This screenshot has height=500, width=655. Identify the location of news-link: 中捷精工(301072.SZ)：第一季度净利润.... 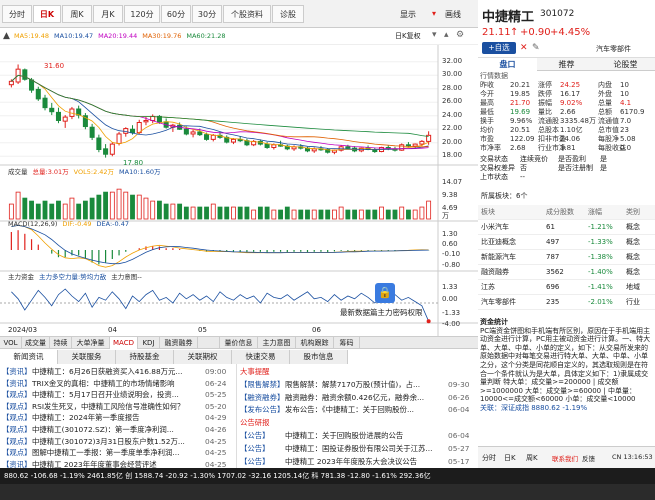
(116, 430).